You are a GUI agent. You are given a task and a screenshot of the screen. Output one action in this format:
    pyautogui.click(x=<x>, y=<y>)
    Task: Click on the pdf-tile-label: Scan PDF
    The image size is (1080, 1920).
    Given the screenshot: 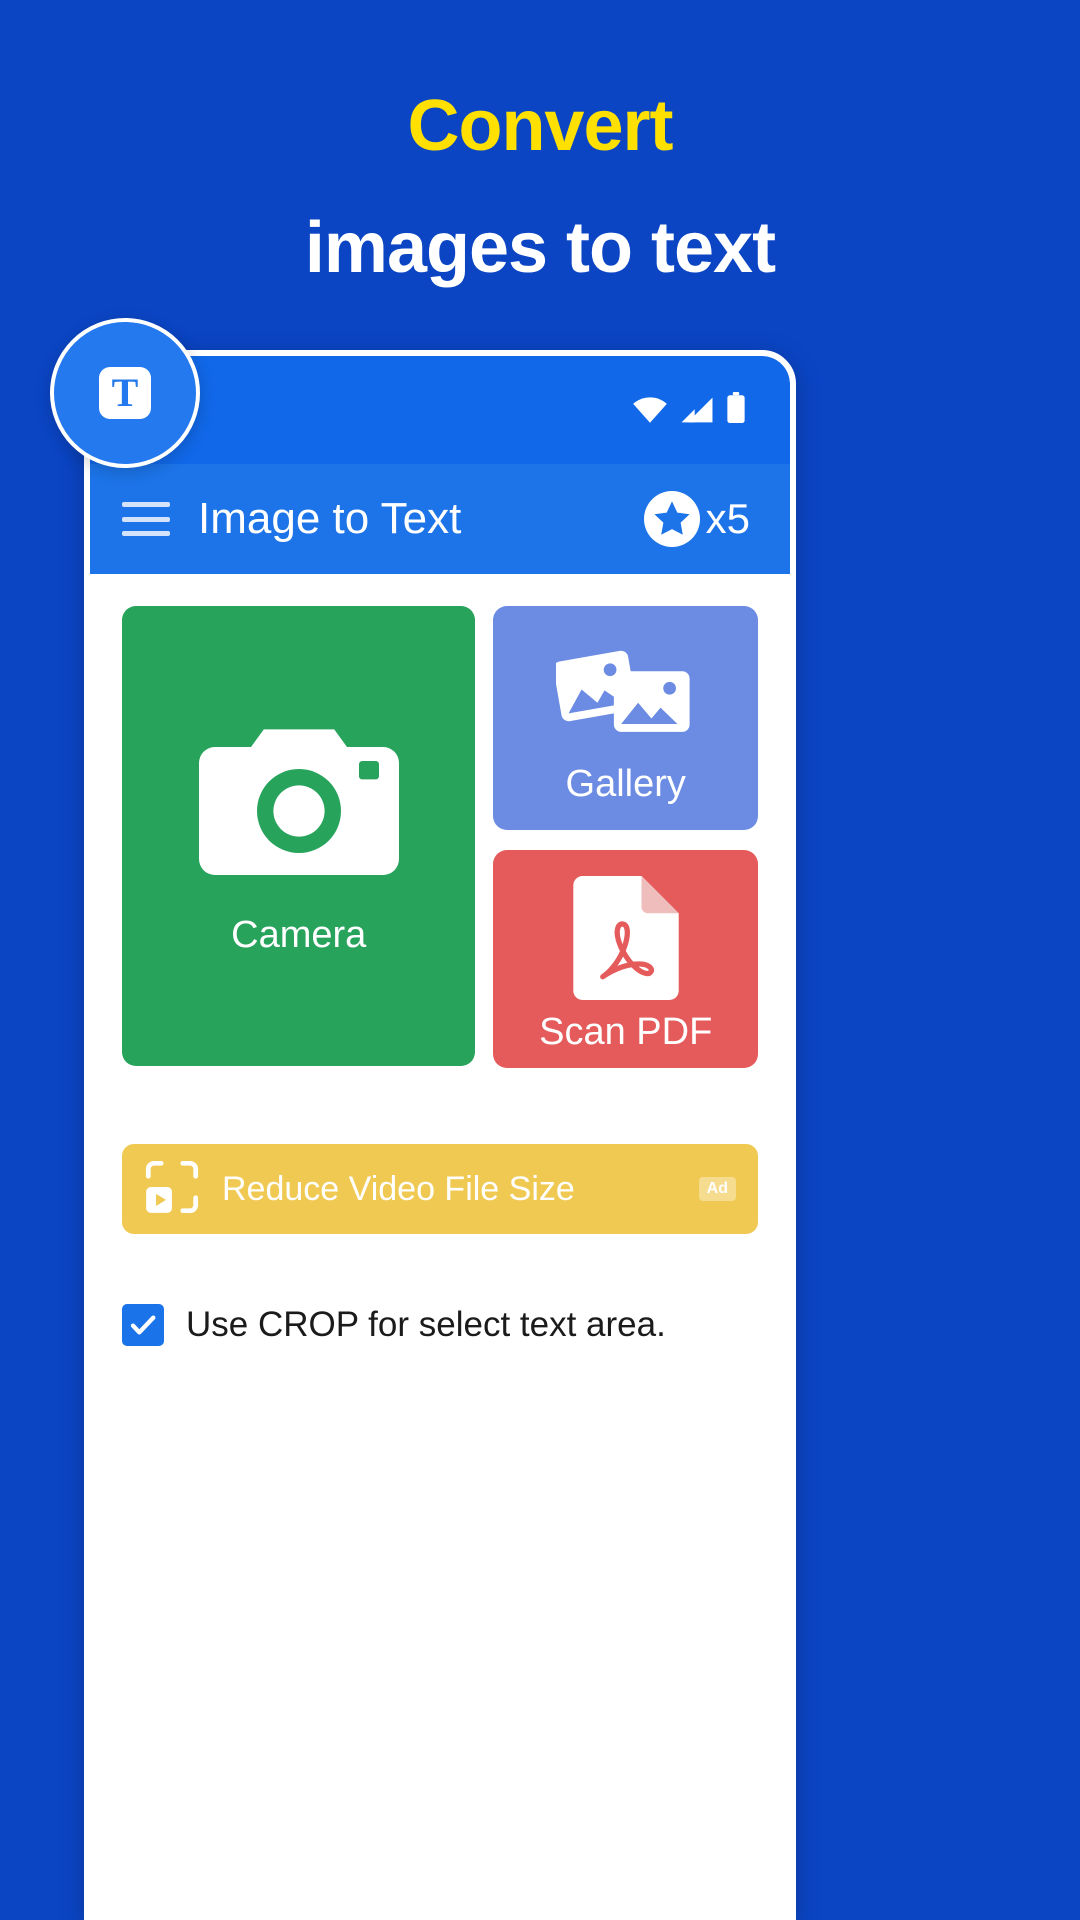 What is the action you would take?
    pyautogui.click(x=626, y=1032)
    